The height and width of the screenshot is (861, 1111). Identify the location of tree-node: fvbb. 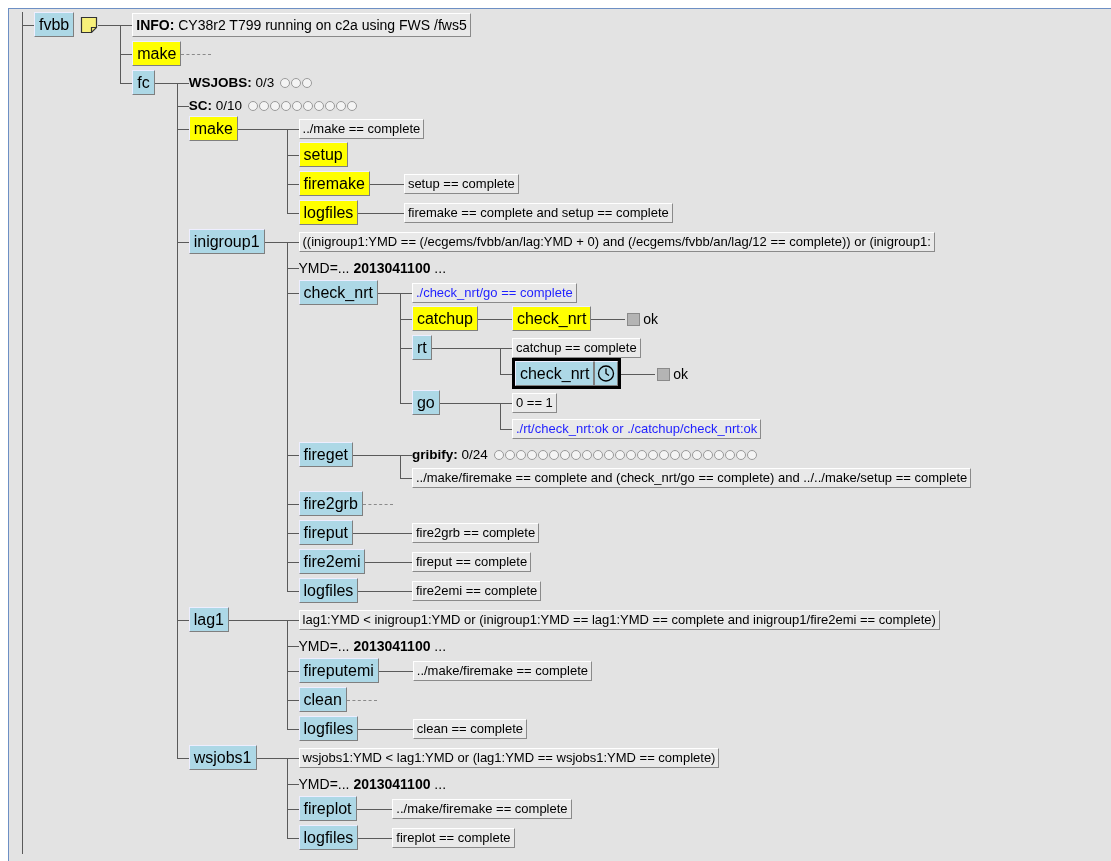
(54, 24).